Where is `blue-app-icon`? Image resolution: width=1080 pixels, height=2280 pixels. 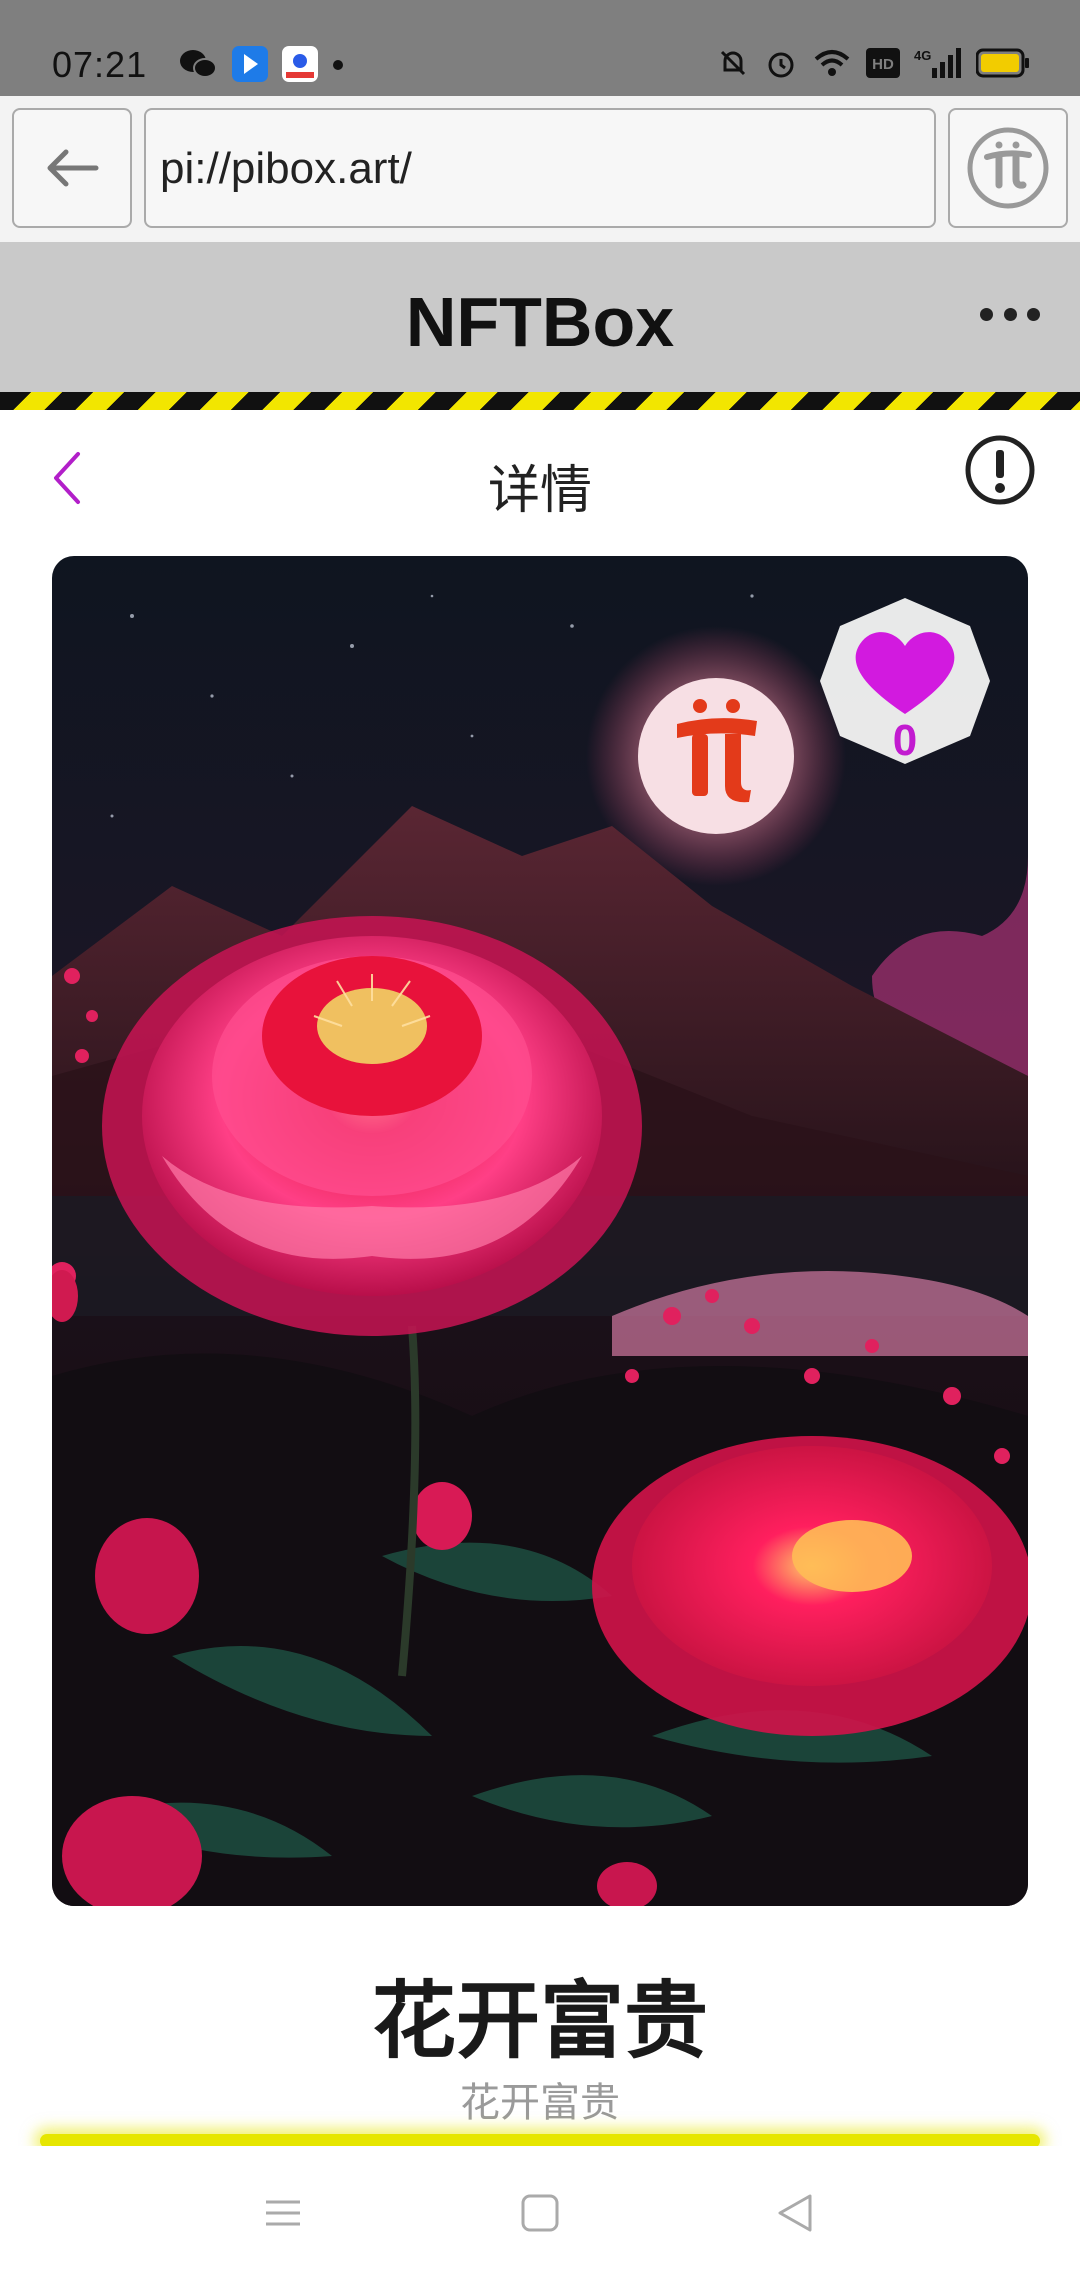 blue-app-icon is located at coordinates (250, 66).